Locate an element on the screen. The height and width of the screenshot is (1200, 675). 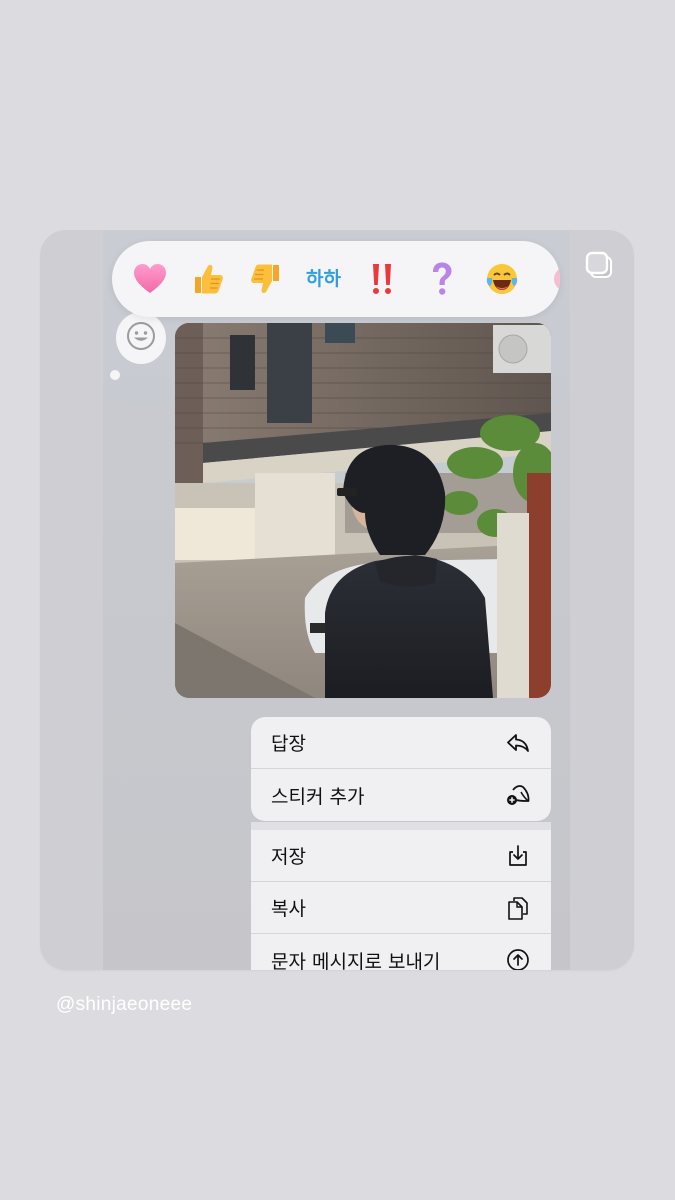
menu-item-send-sms: 문자 메시지로 보내기 is located at coordinates (401, 952).